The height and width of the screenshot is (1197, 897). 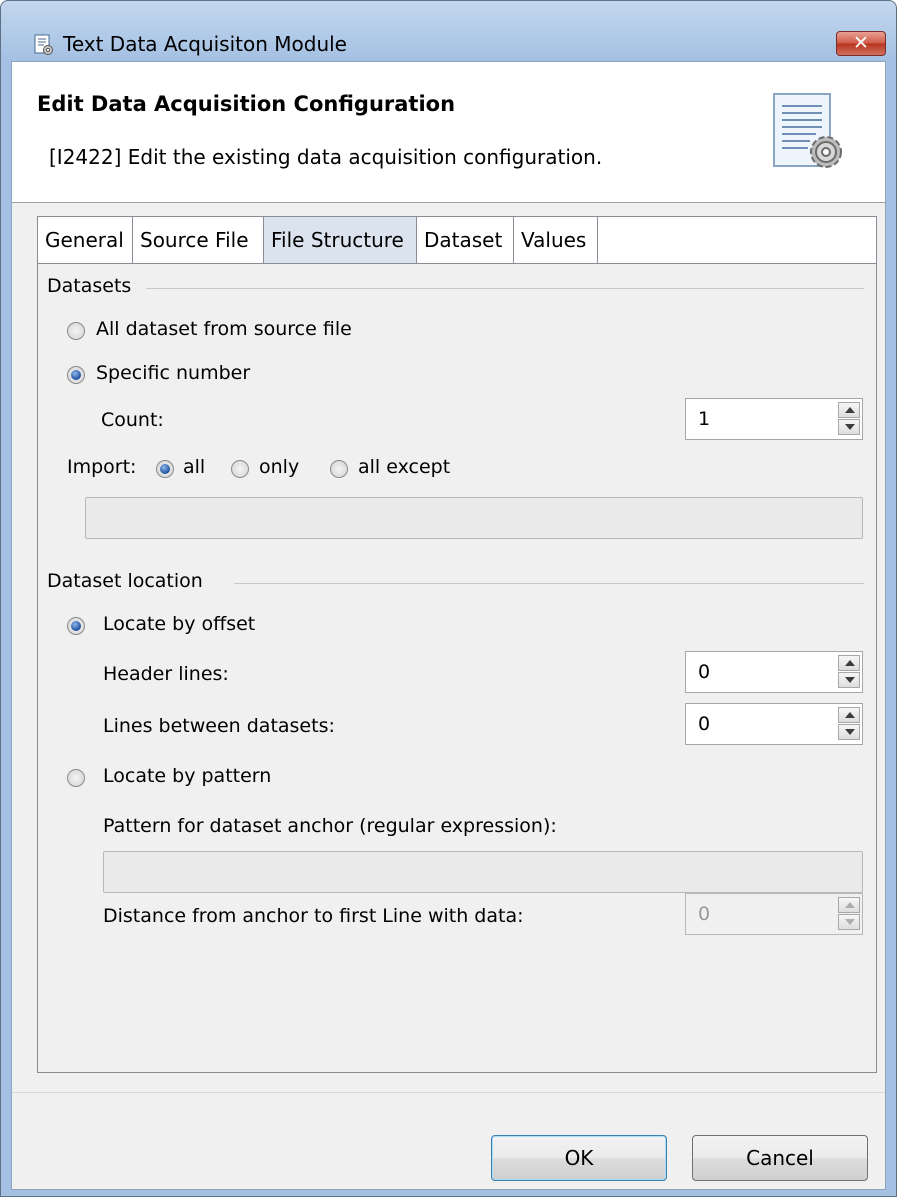 I want to click on cancel-button: Cancel, so click(x=780, y=1158).